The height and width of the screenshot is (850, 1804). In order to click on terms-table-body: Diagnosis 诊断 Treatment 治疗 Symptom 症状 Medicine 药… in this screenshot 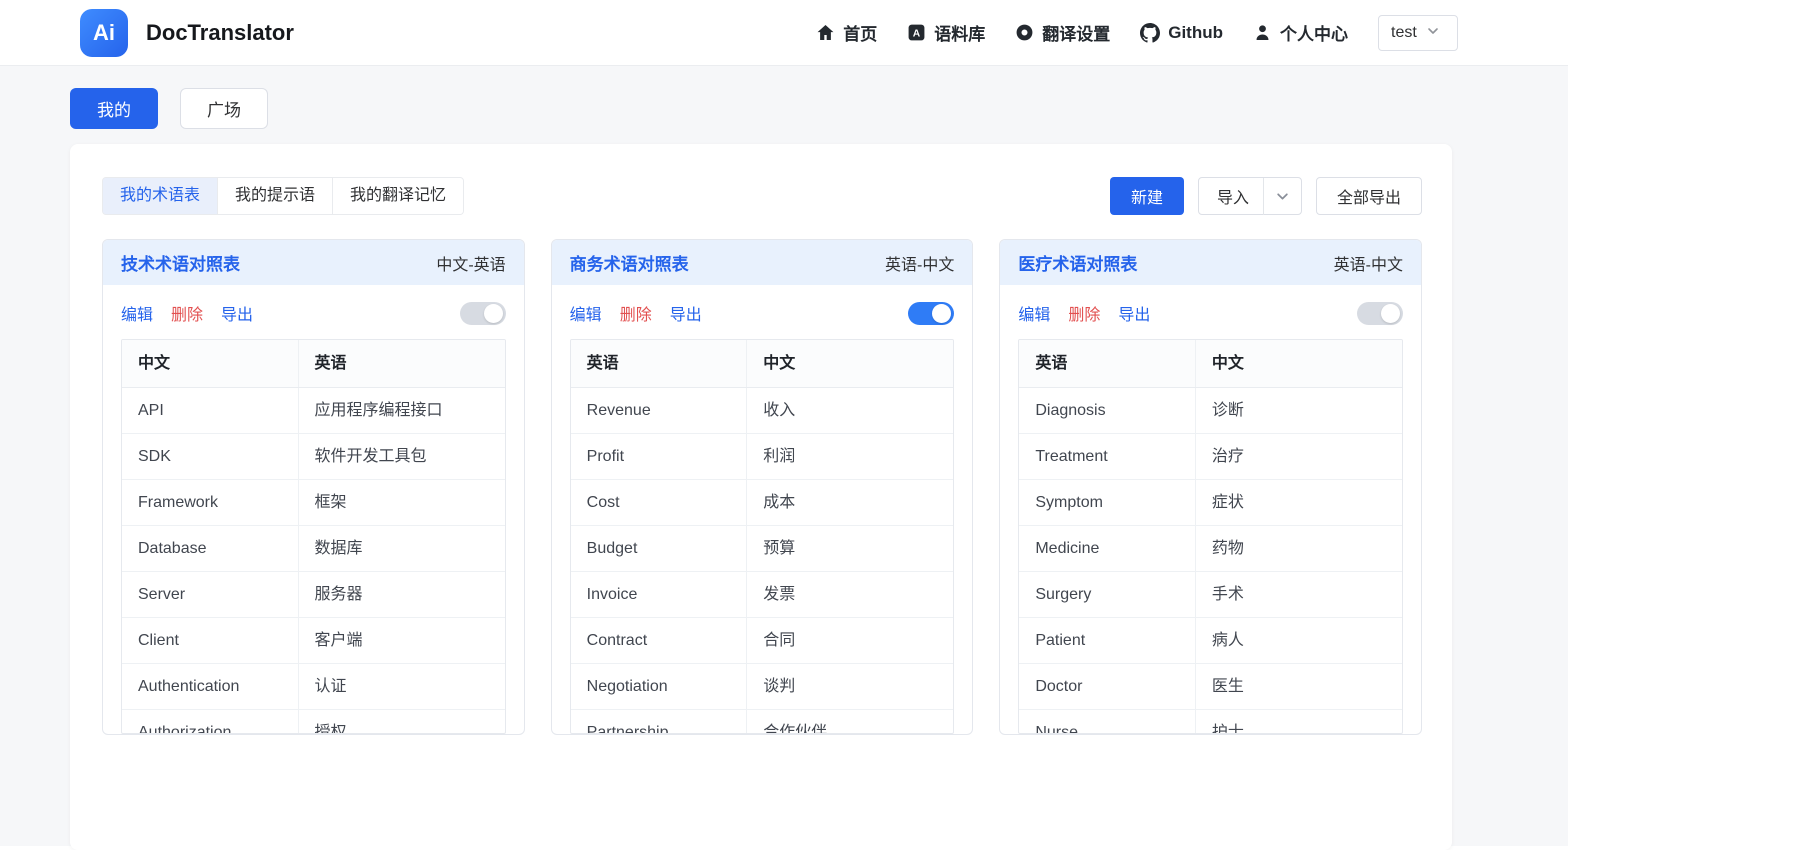, I will do `click(1211, 560)`.